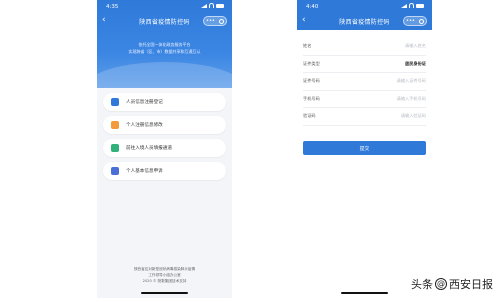  What do you see at coordinates (364, 47) in the screenshot?
I see `form-row-name: 姓名 请输入姓名` at bounding box center [364, 47].